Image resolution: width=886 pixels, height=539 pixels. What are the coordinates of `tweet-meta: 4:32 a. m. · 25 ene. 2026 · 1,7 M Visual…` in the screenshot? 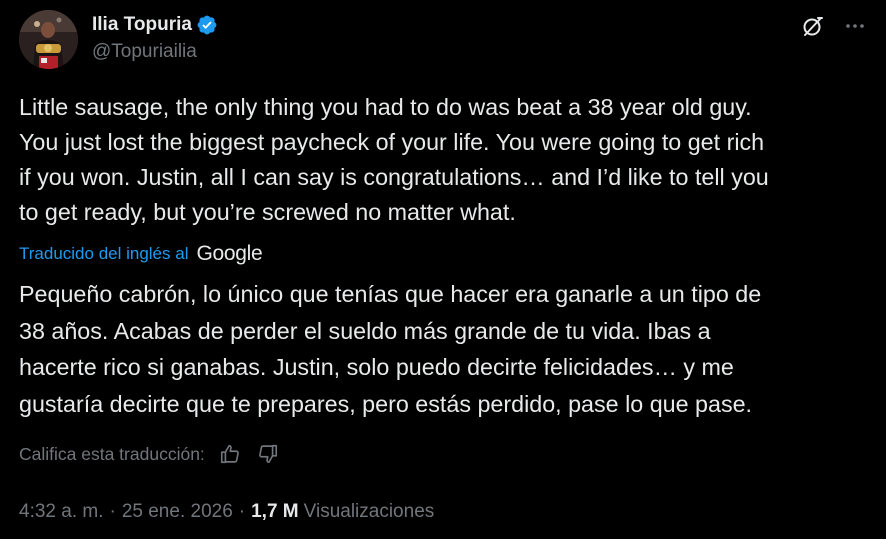 It's located at (226, 512).